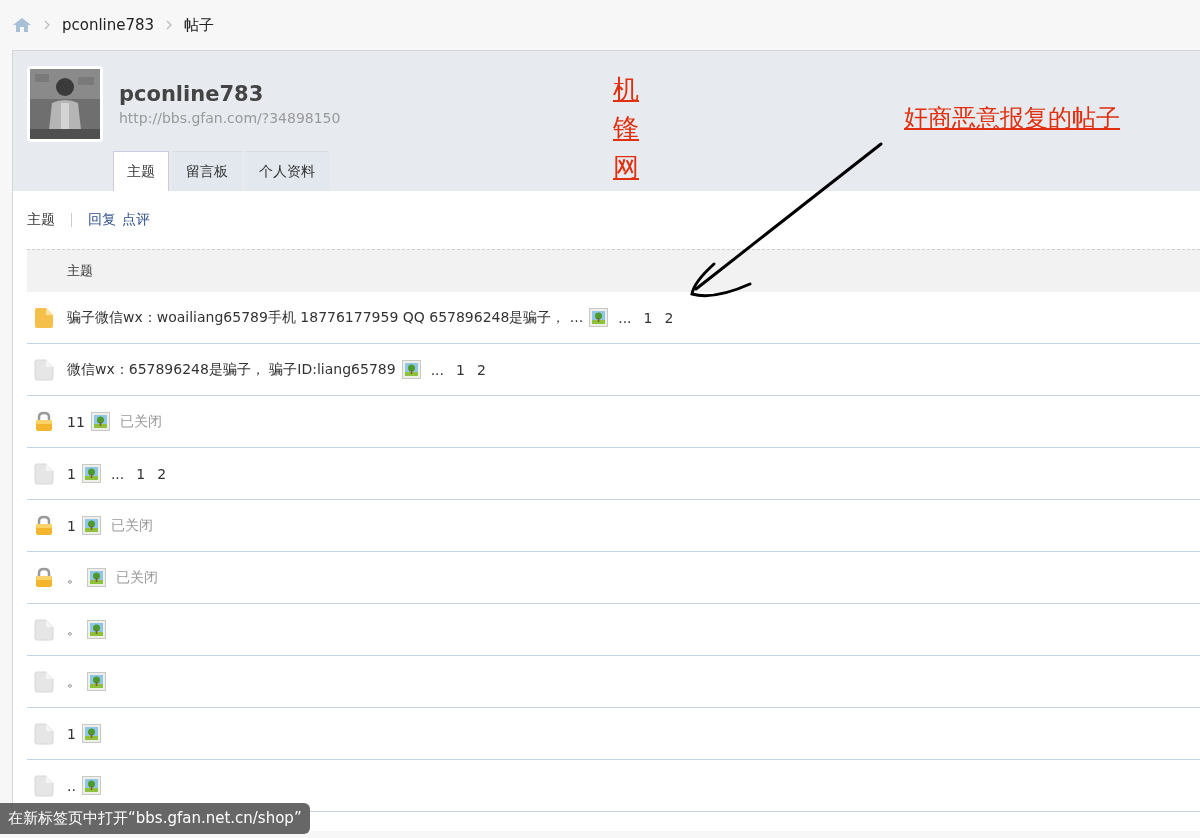  What do you see at coordinates (626, 128) in the screenshot?
I see `annotation-label: 机锋网` at bounding box center [626, 128].